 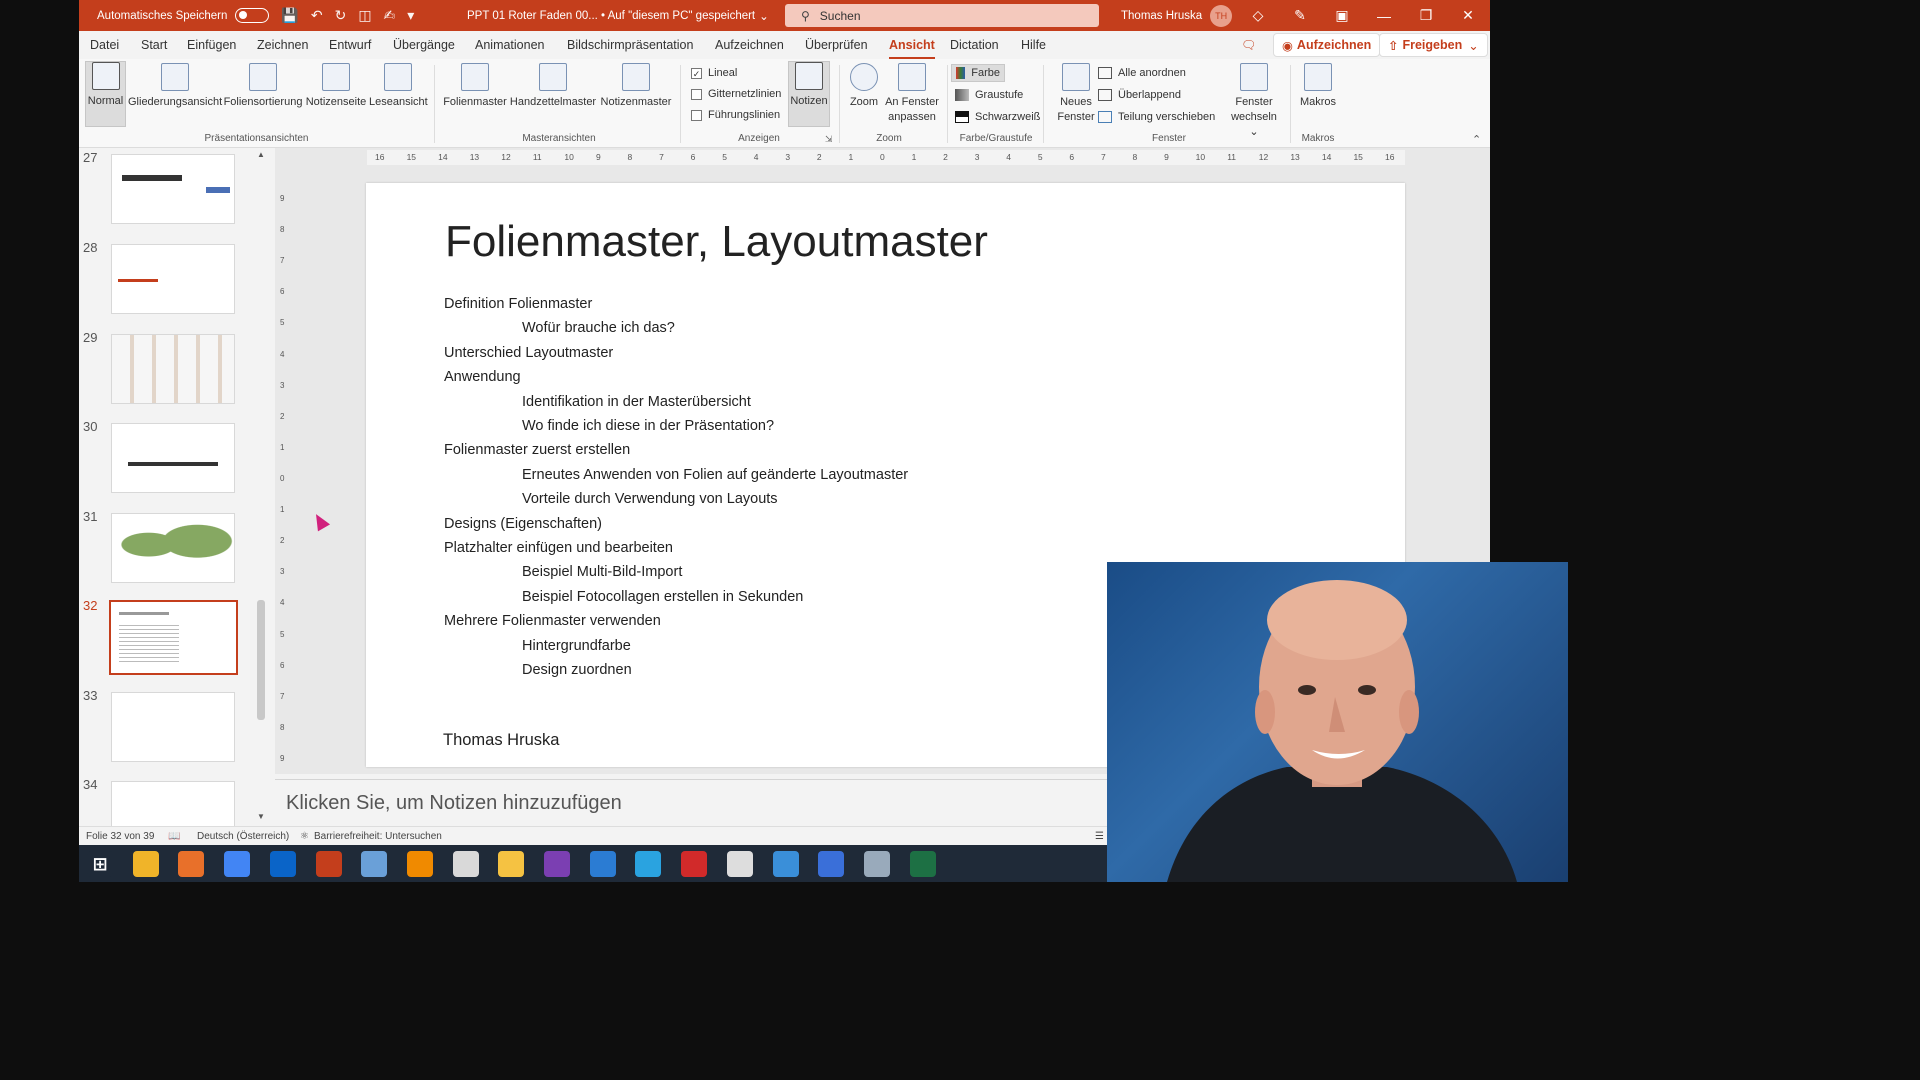 I want to click on slide-thumbnail-current, so click(x=173, y=637).